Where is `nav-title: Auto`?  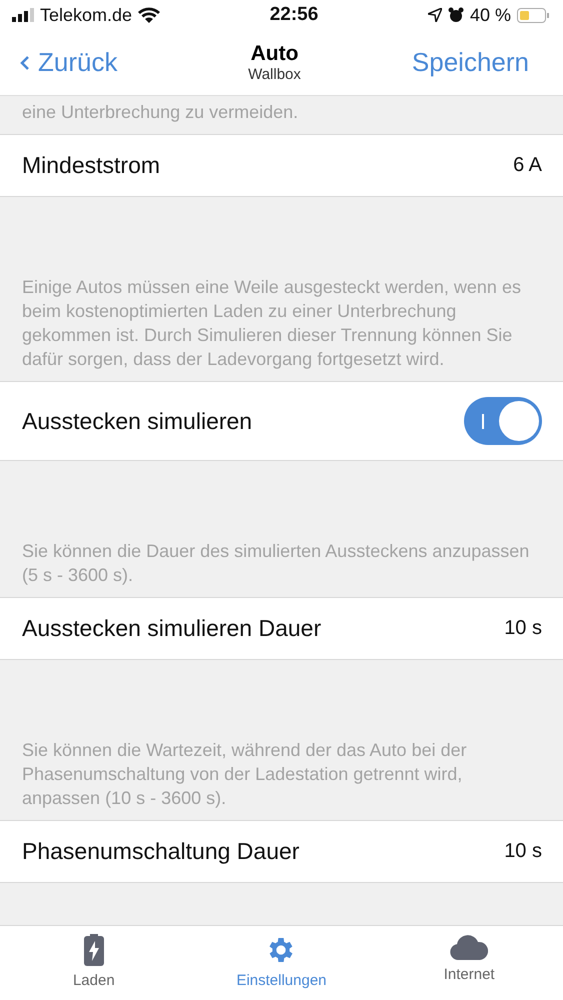
nav-title: Auto is located at coordinates (274, 54).